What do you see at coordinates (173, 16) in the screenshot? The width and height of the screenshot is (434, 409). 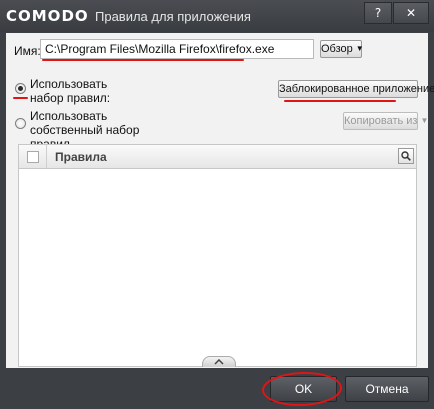 I see `window-title: Правила для приложения` at bounding box center [173, 16].